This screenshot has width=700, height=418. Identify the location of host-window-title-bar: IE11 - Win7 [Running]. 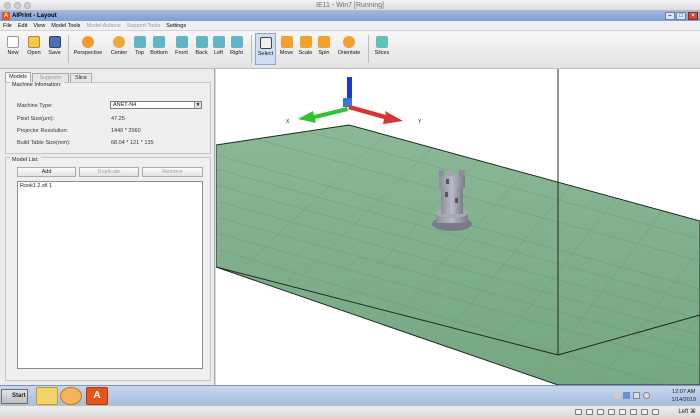
(350, 5).